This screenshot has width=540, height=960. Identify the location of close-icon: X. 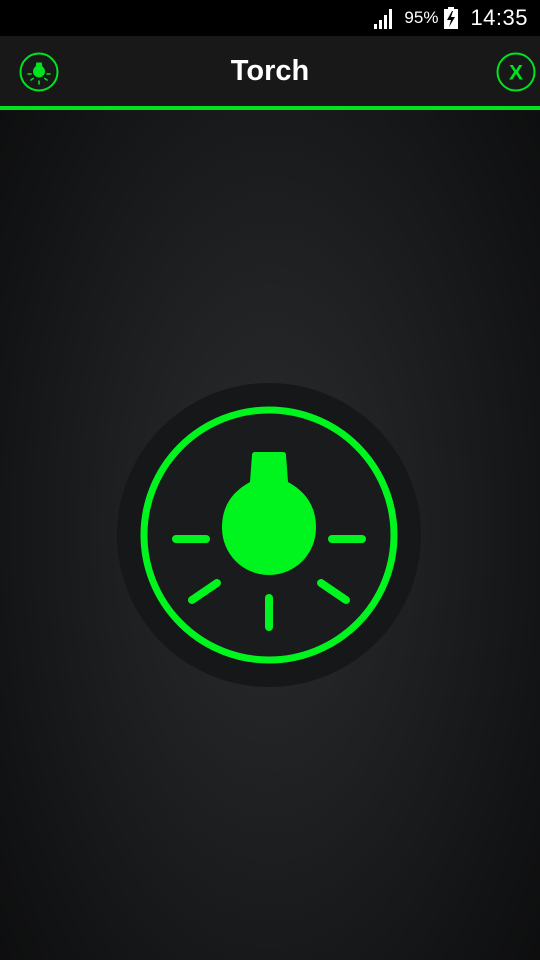
(516, 72).